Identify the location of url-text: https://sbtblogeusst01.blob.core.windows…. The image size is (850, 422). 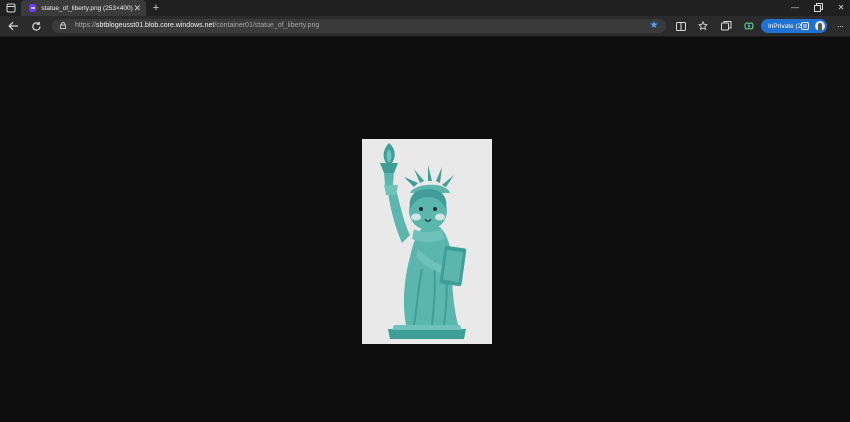
(197, 26).